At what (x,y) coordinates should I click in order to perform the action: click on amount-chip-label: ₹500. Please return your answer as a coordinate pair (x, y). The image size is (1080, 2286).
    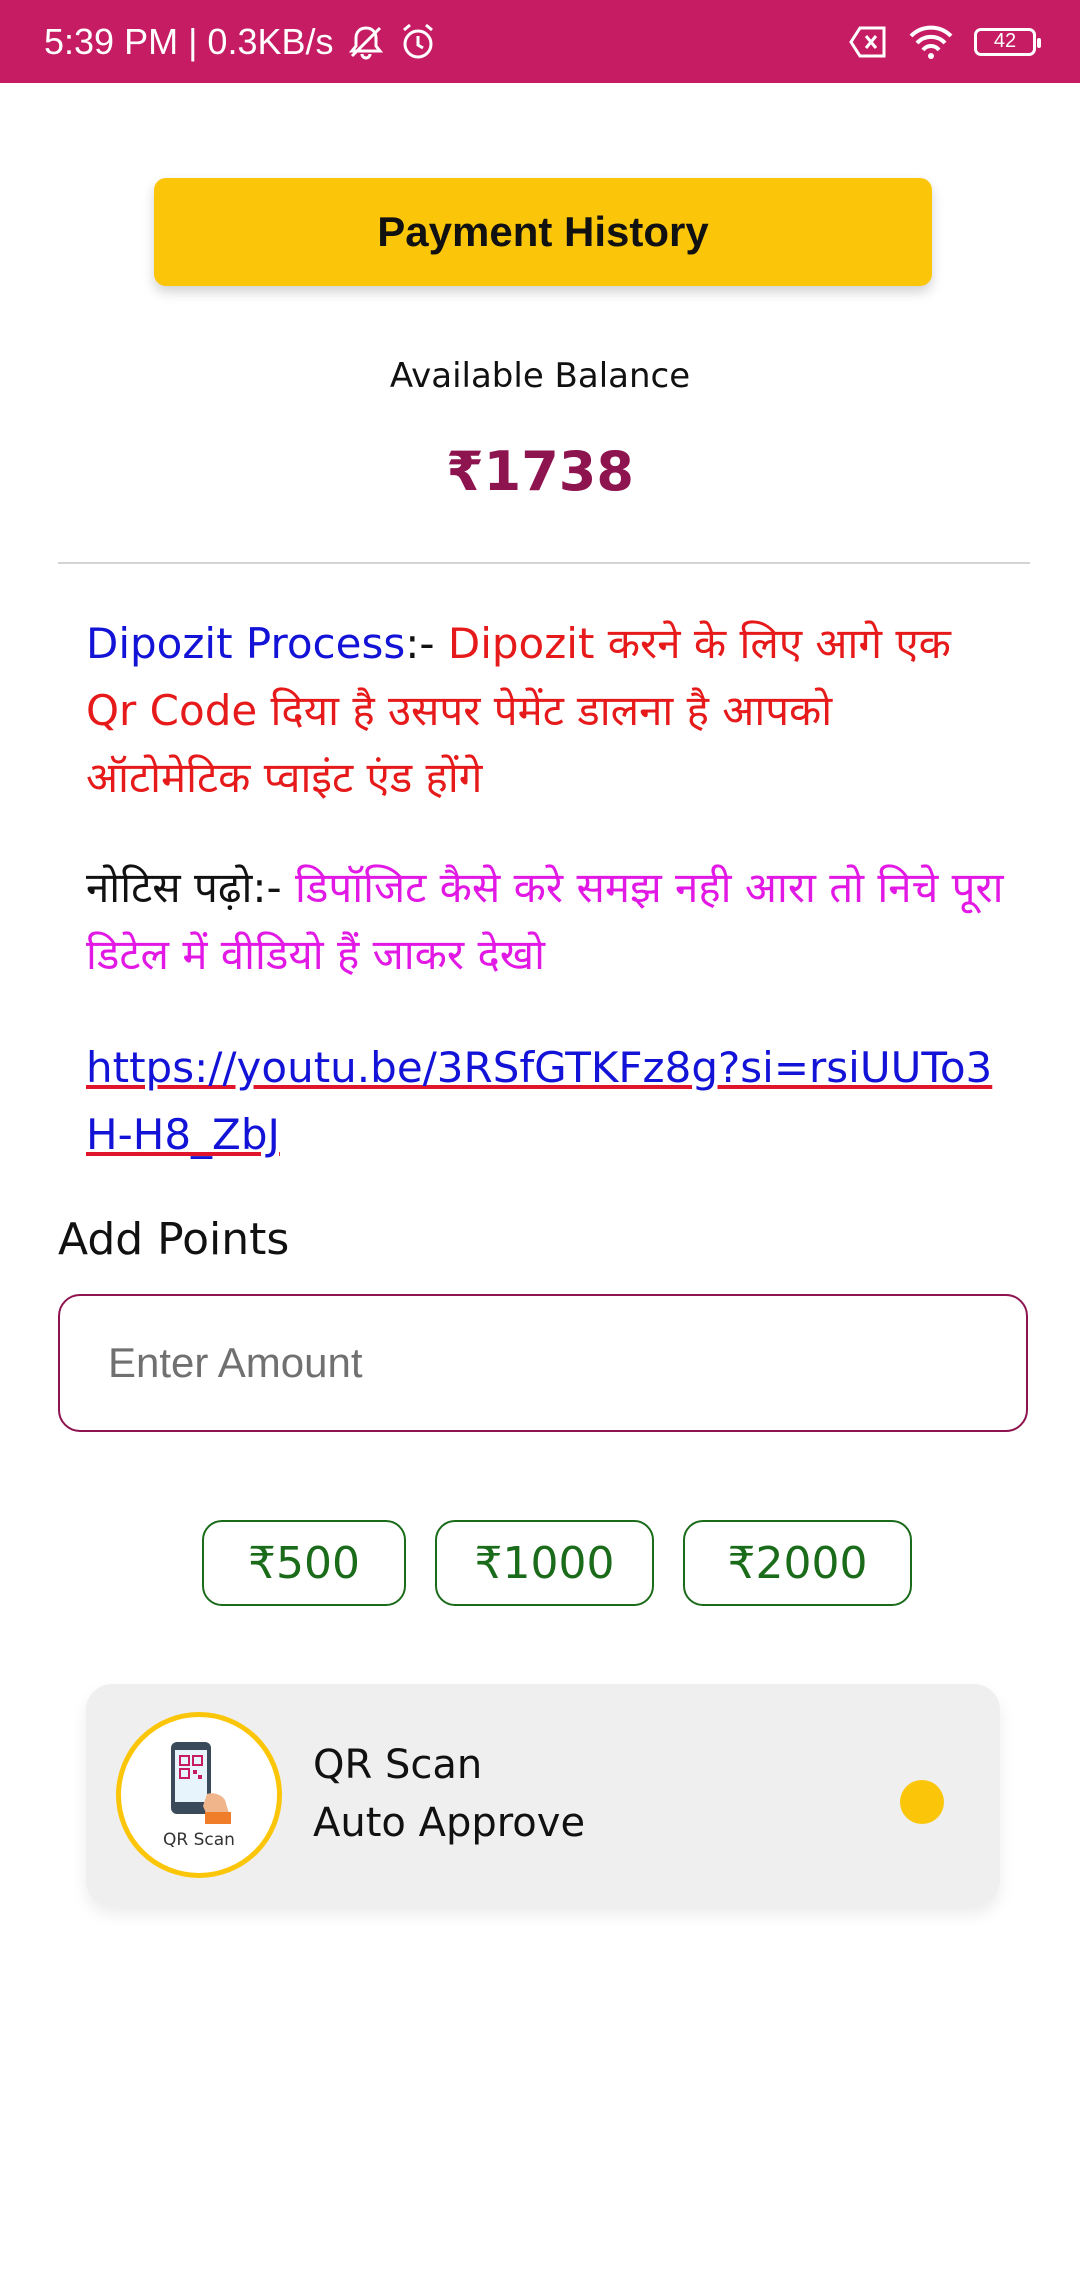
    Looking at the image, I should click on (304, 1563).